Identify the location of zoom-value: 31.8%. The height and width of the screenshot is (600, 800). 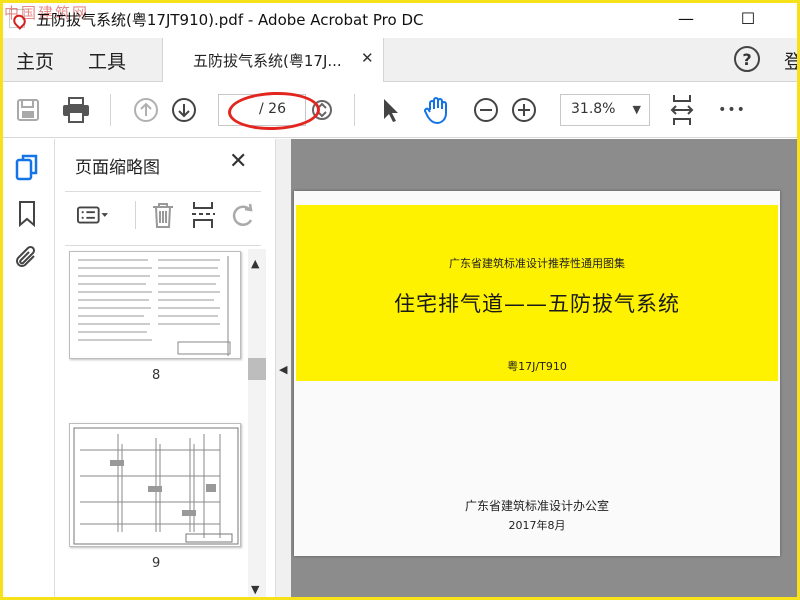
(593, 109).